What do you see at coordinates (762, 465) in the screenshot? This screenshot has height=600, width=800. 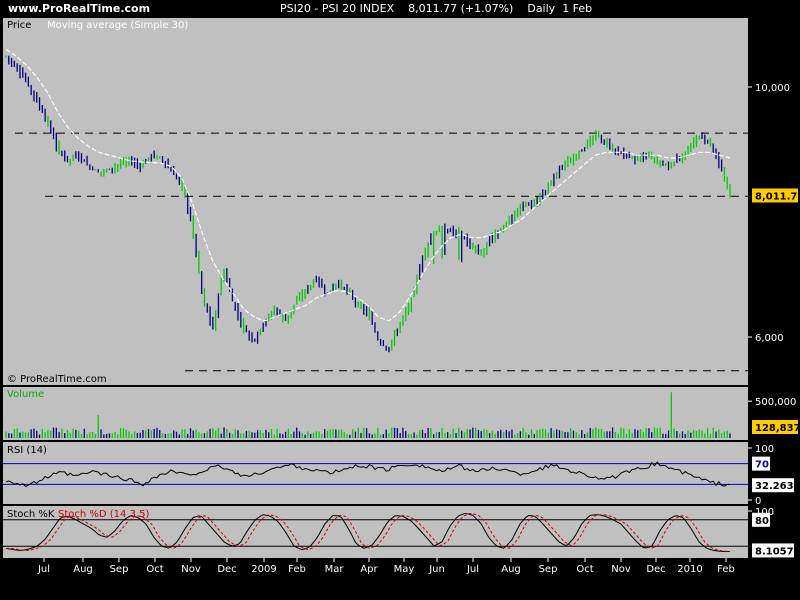 I see `rsi-band-70-label: 70` at bounding box center [762, 465].